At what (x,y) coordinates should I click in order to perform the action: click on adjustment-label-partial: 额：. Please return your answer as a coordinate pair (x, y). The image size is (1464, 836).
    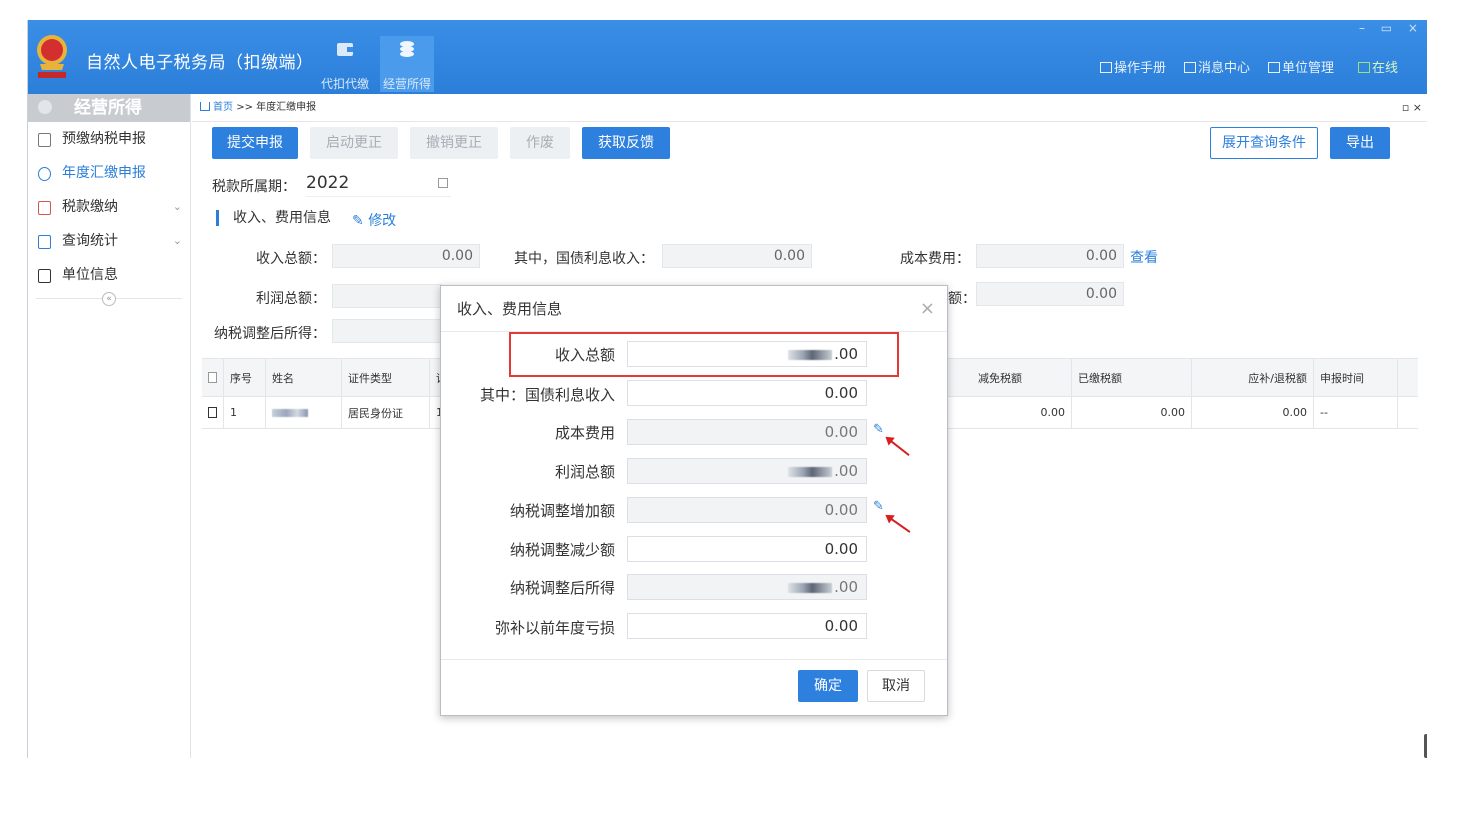
    Looking at the image, I should click on (962, 299).